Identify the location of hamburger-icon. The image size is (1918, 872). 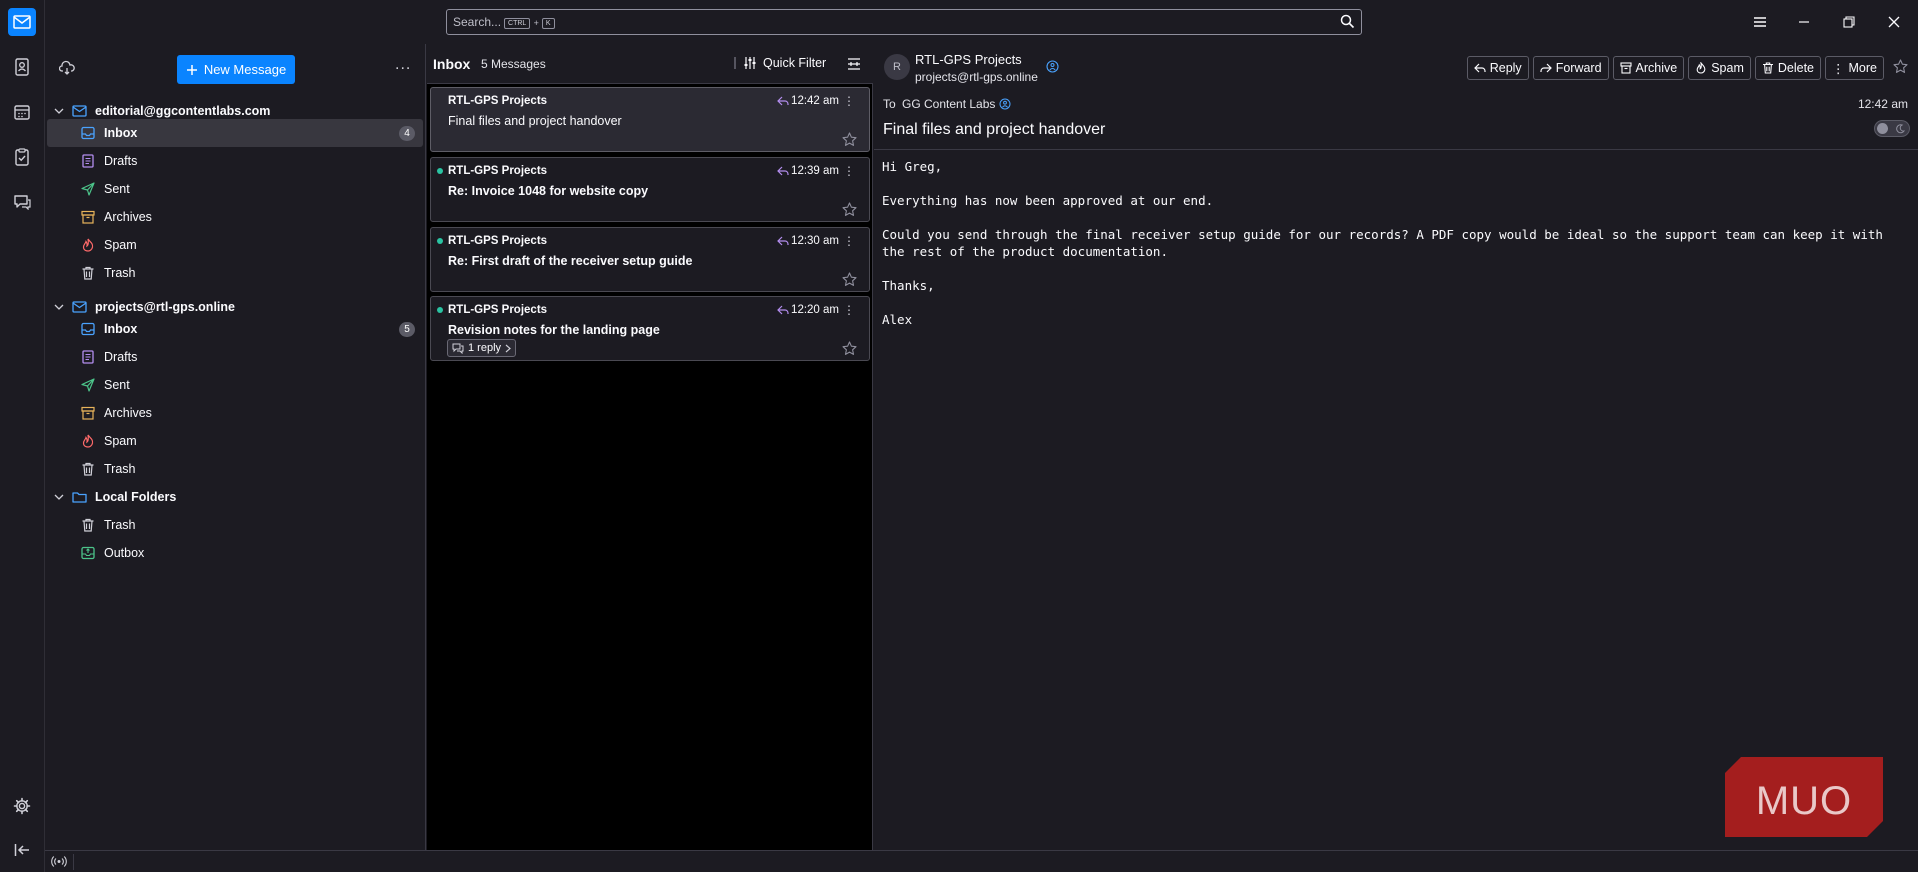
(1760, 22).